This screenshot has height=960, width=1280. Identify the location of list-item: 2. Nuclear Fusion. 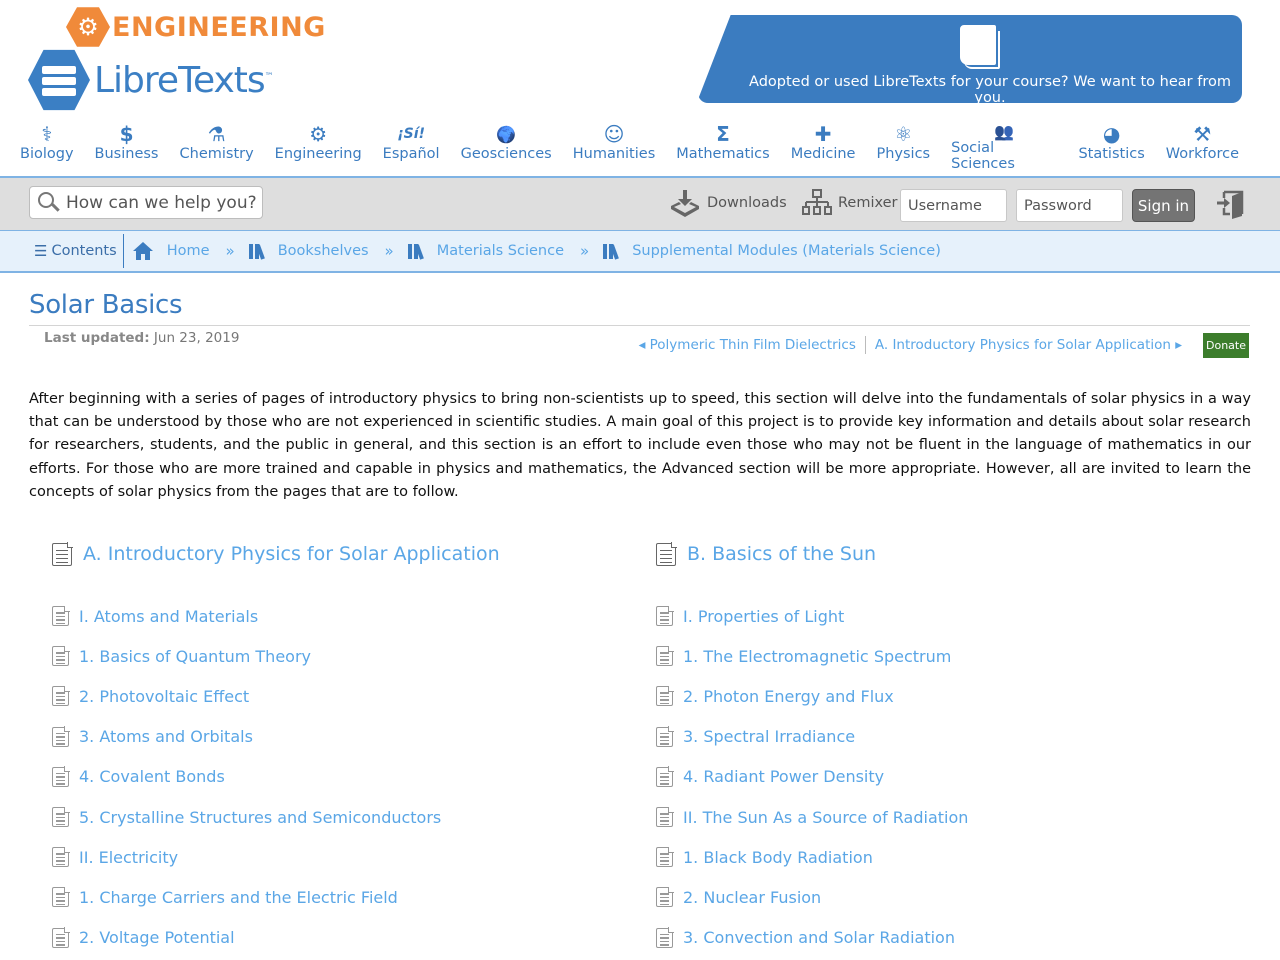
(812, 897).